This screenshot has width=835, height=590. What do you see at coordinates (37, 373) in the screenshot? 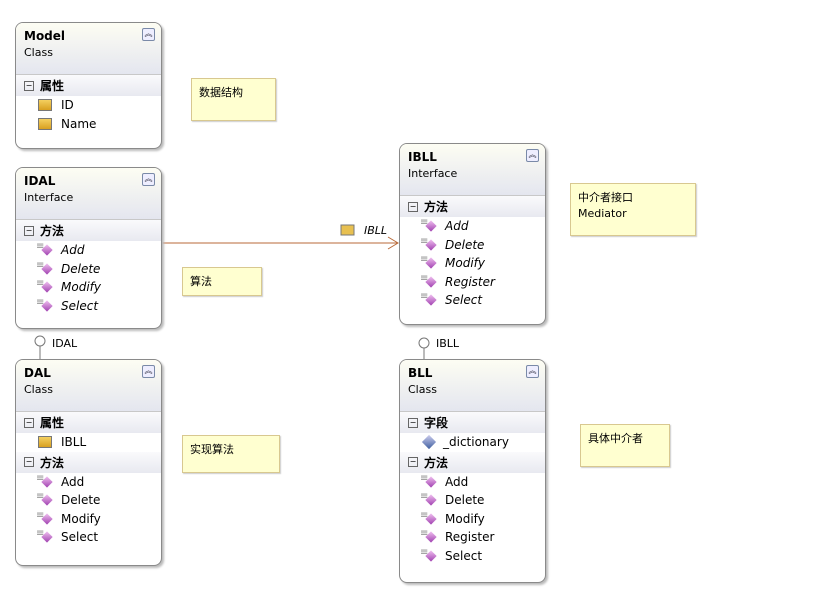
I see `type-name: DAL` at bounding box center [37, 373].